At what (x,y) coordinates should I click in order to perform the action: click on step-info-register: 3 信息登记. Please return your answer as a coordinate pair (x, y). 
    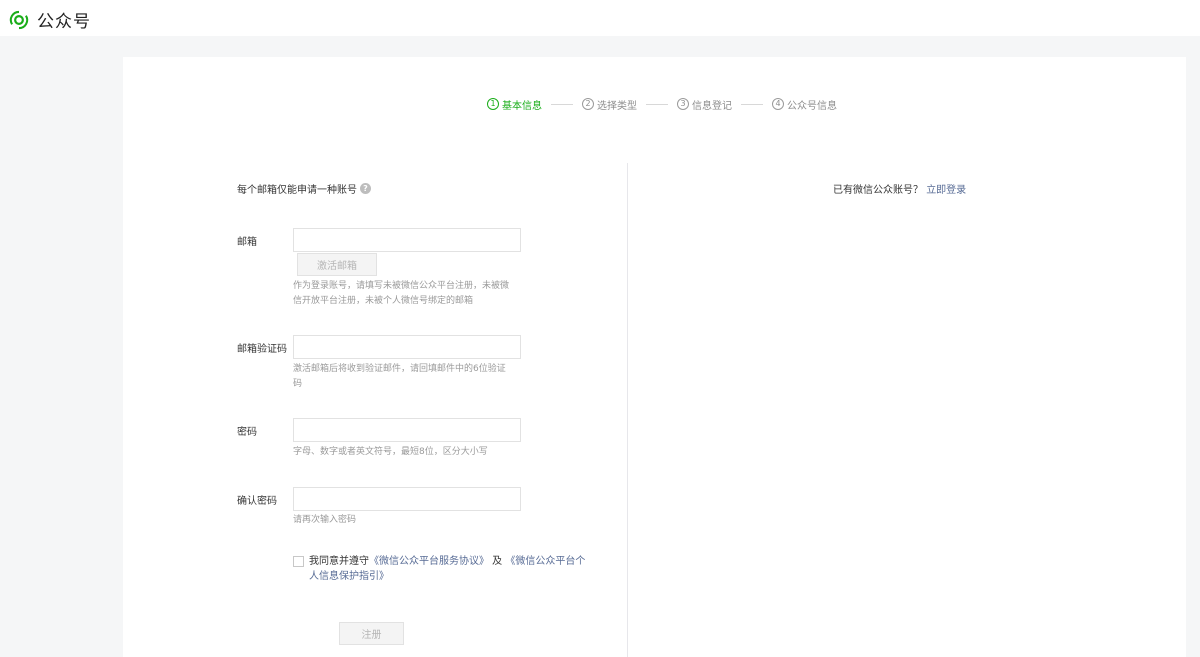
    Looking at the image, I should click on (704, 104).